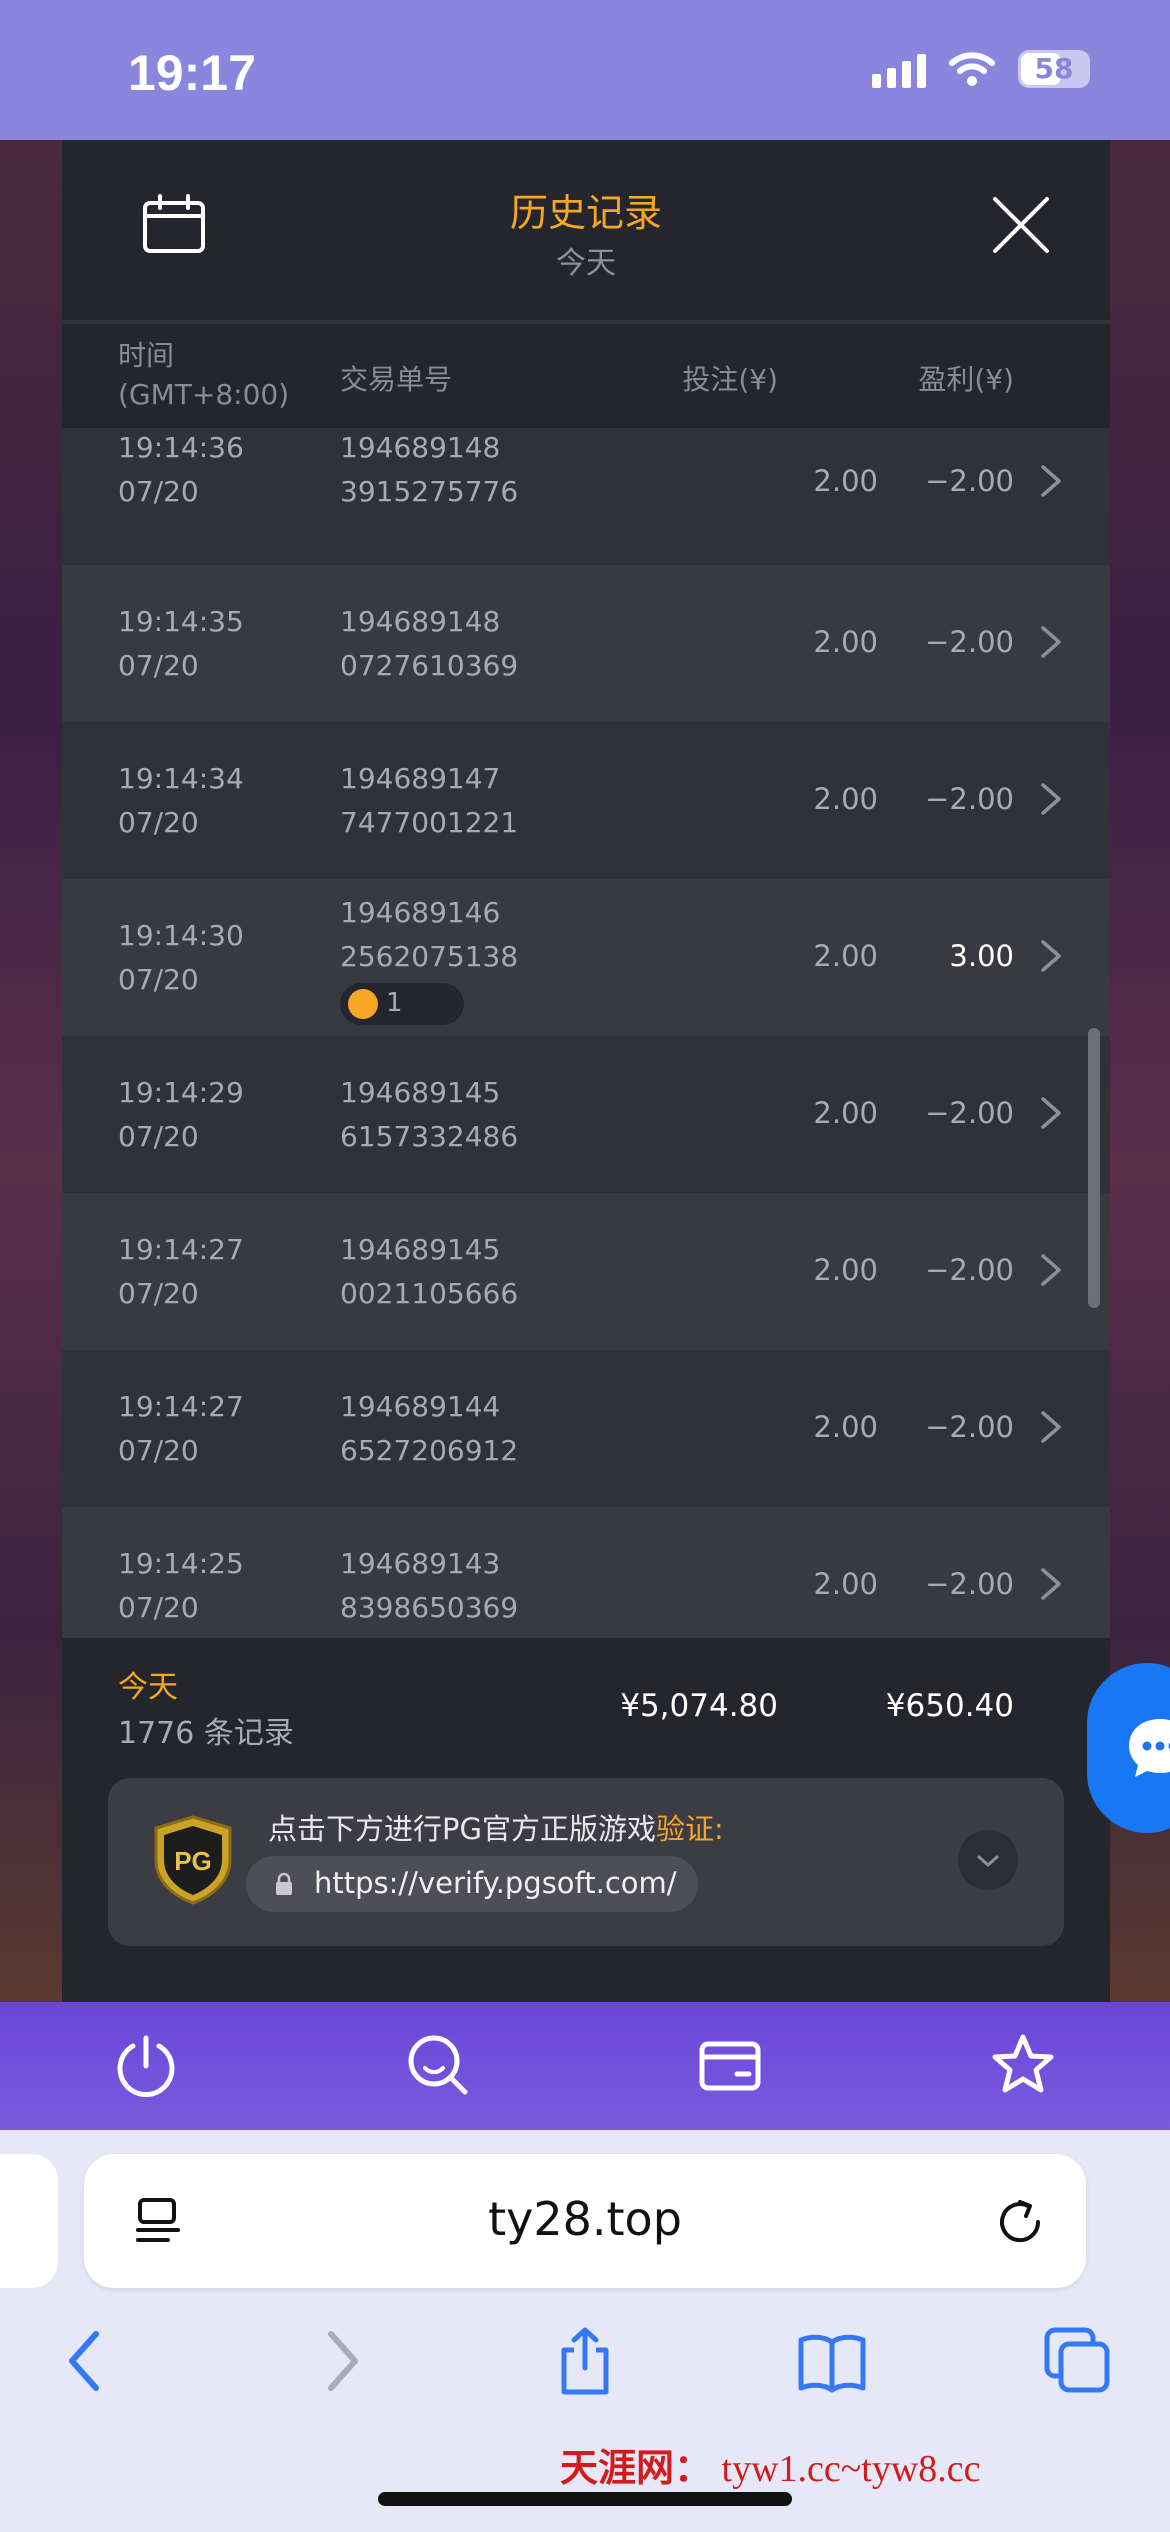 The width and height of the screenshot is (1170, 2532). What do you see at coordinates (730, 379) in the screenshot?
I see `col-bet: 投注(¥)` at bounding box center [730, 379].